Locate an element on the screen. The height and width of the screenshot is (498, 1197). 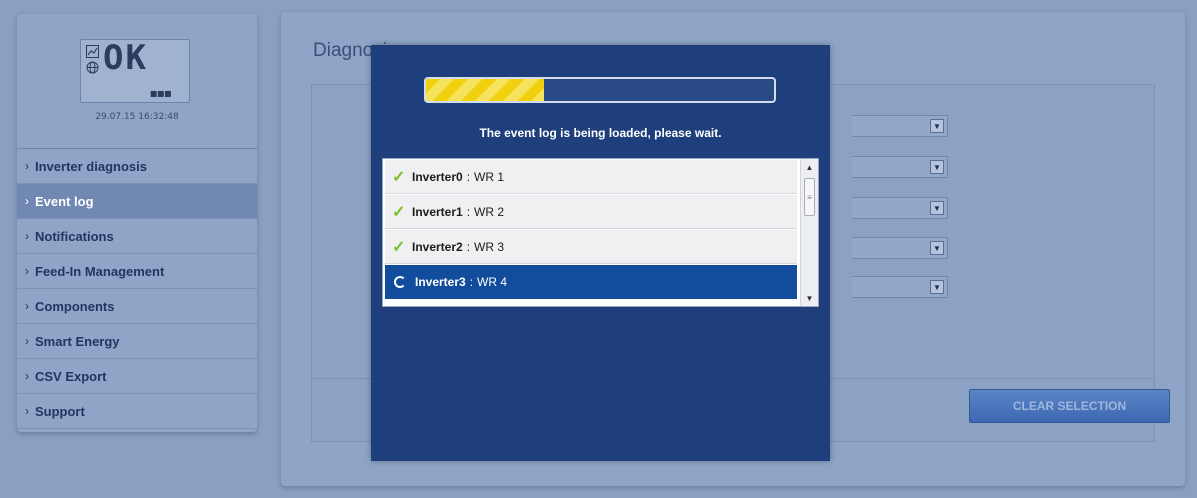
grip-icon: ≡ is located at coordinates (809, 197).